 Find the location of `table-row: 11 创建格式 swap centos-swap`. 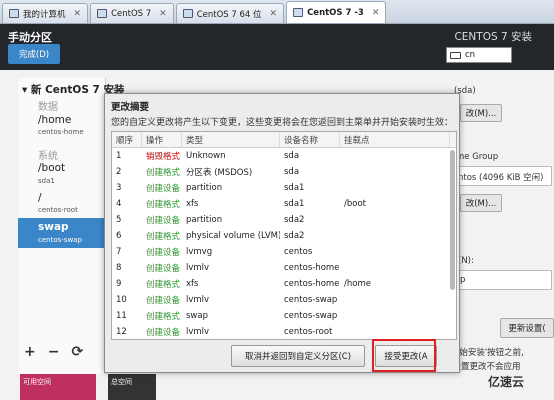

table-row: 11 创建格式 swap centos-swap is located at coordinates (284, 316).